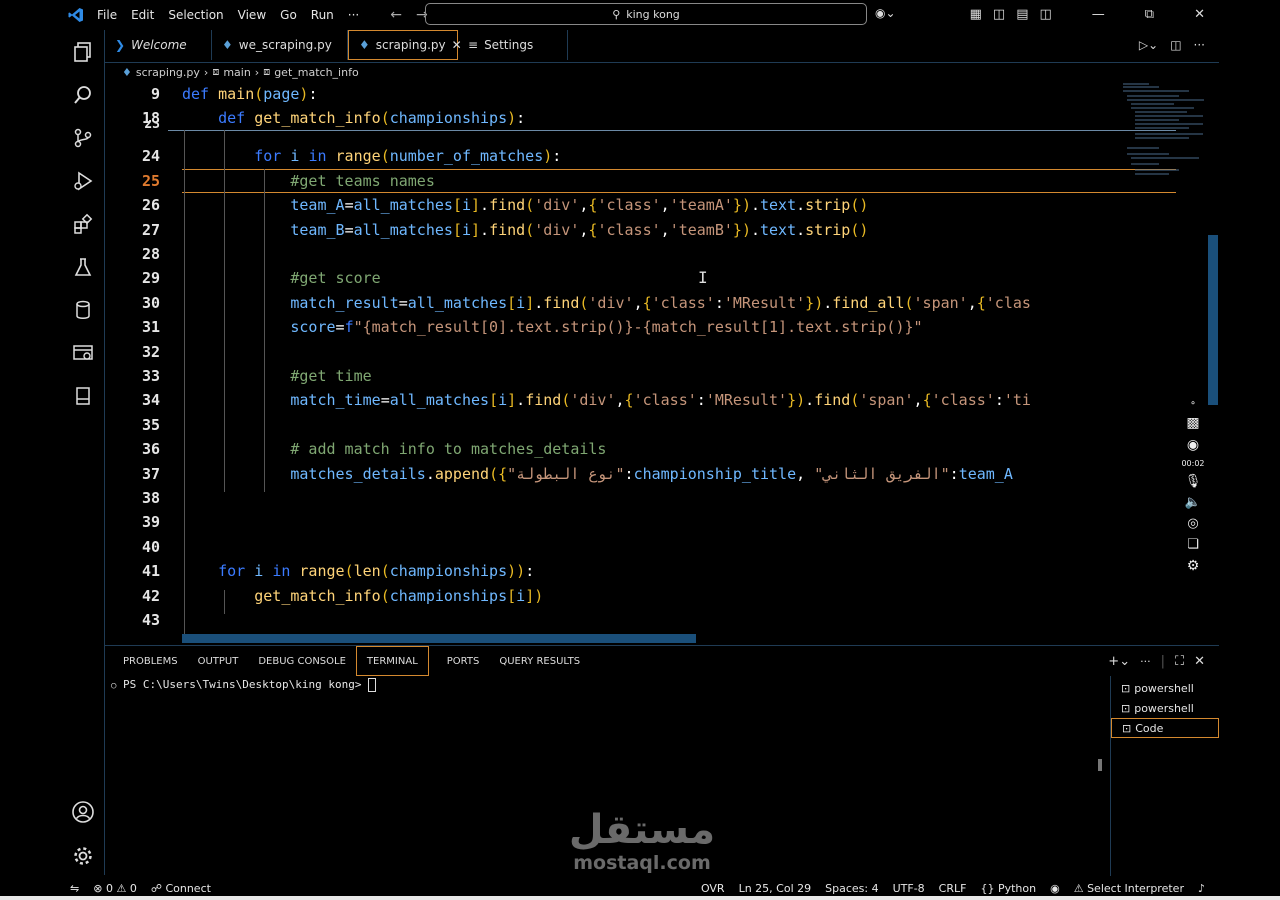 The width and height of the screenshot is (1280, 900). I want to click on close-panel-icon: ✕, so click(1199, 661).